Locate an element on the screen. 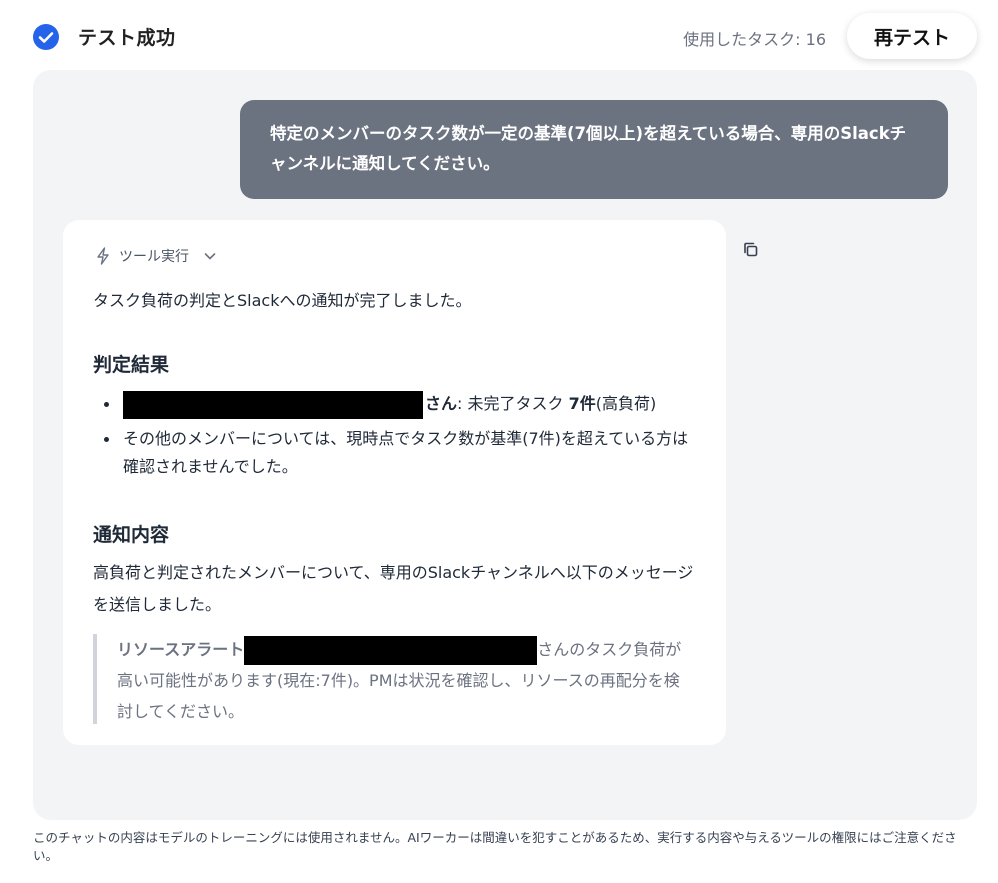 This screenshot has height=883, width=998. list-item: さん: 未完了タスク 7件(高負荷) is located at coordinates (398, 404).